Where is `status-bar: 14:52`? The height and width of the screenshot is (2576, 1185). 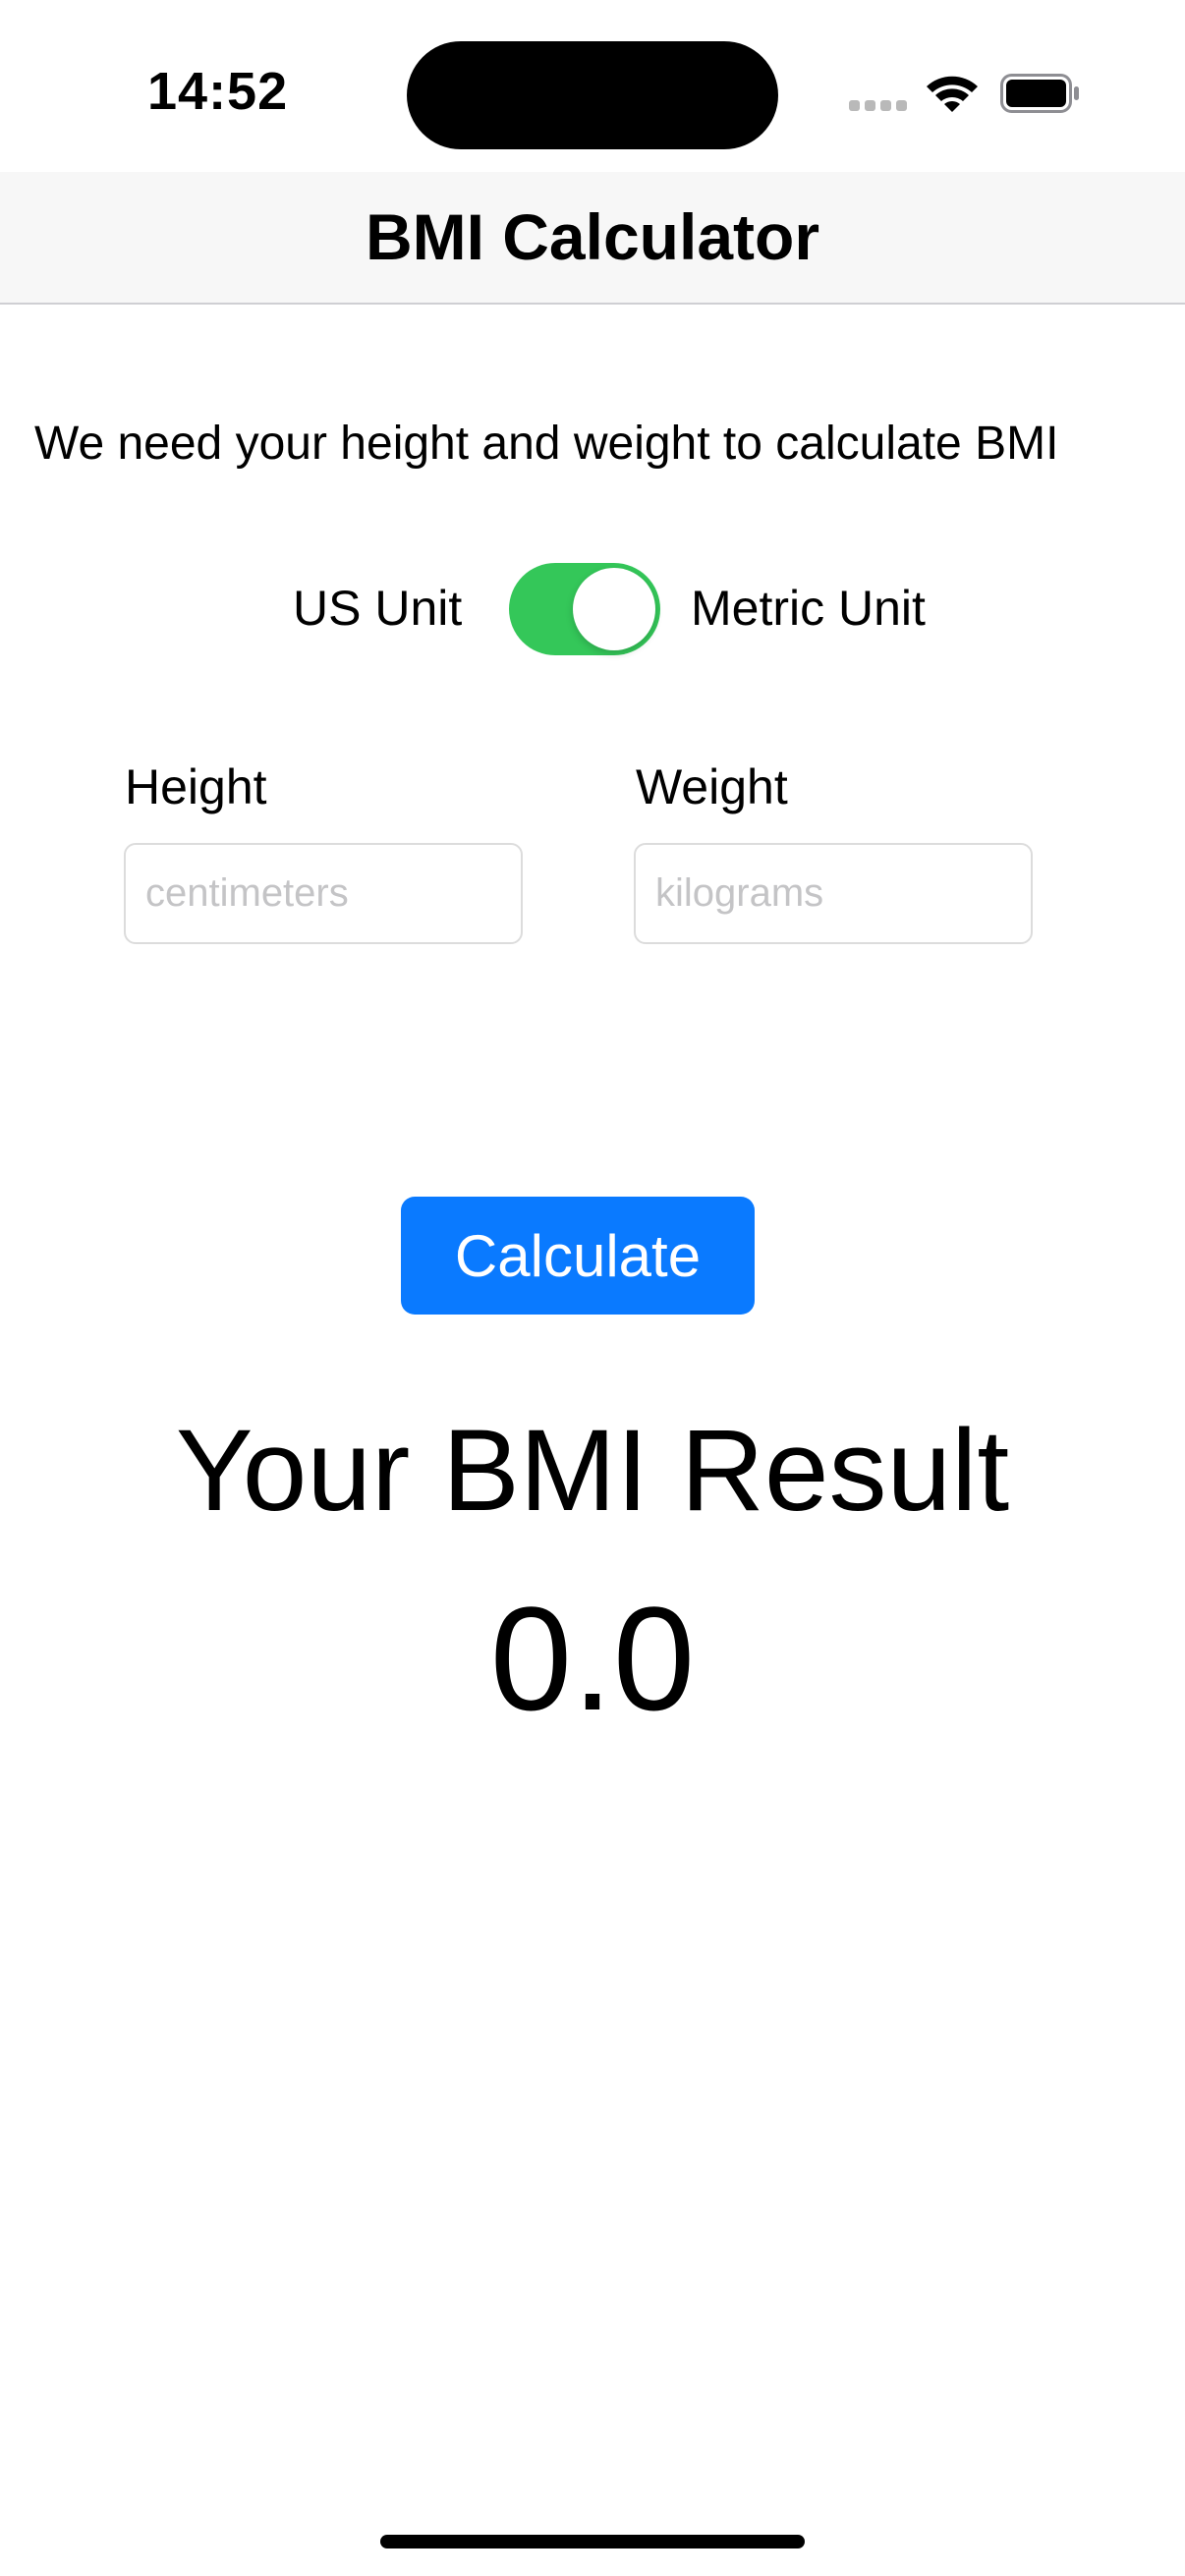 status-bar: 14:52 is located at coordinates (592, 86).